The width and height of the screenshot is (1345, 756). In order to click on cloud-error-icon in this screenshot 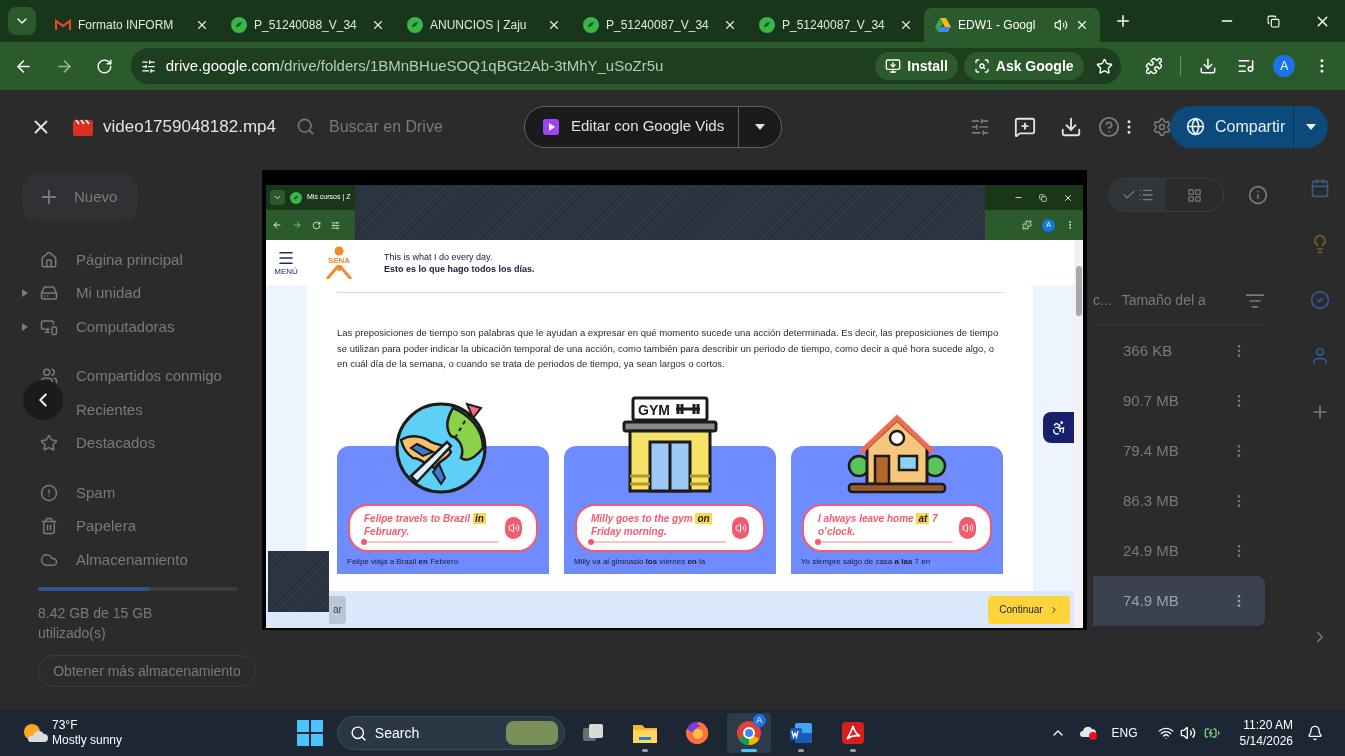, I will do `click(1088, 733)`.